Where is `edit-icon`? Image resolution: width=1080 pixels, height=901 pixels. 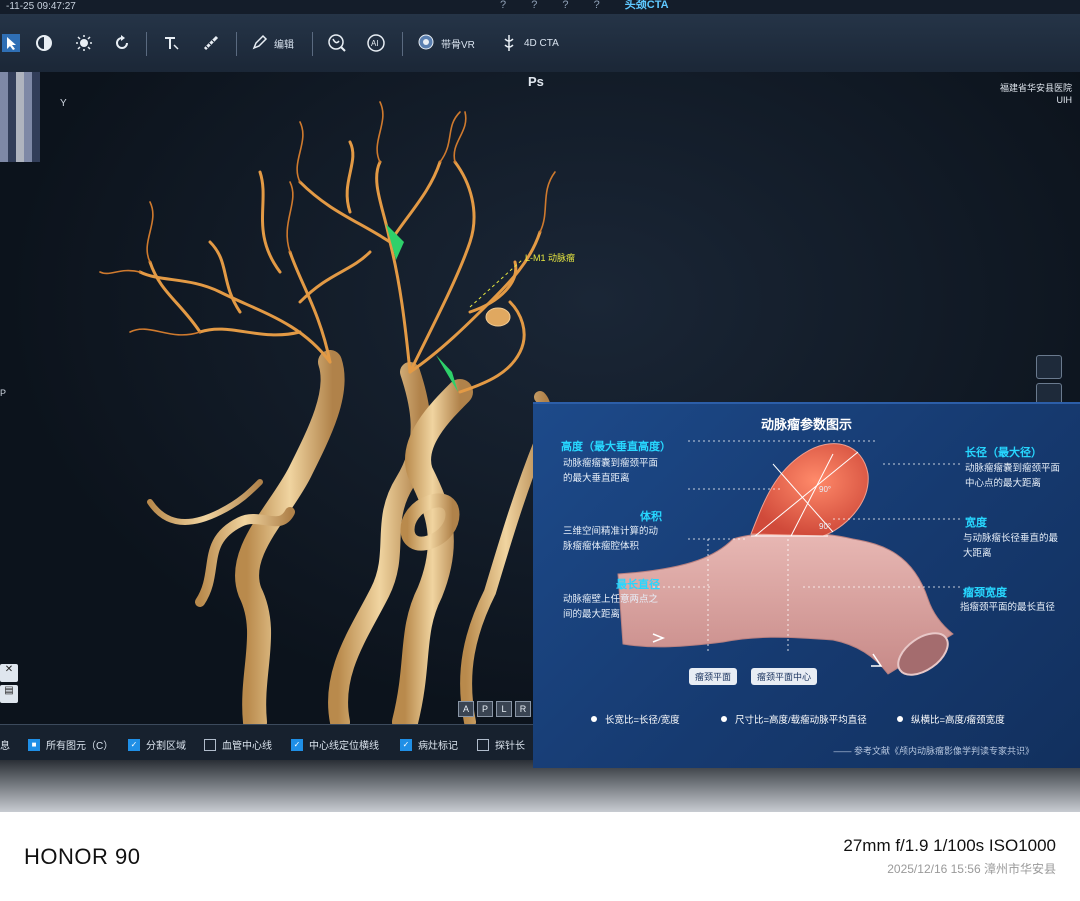 edit-icon is located at coordinates (259, 43).